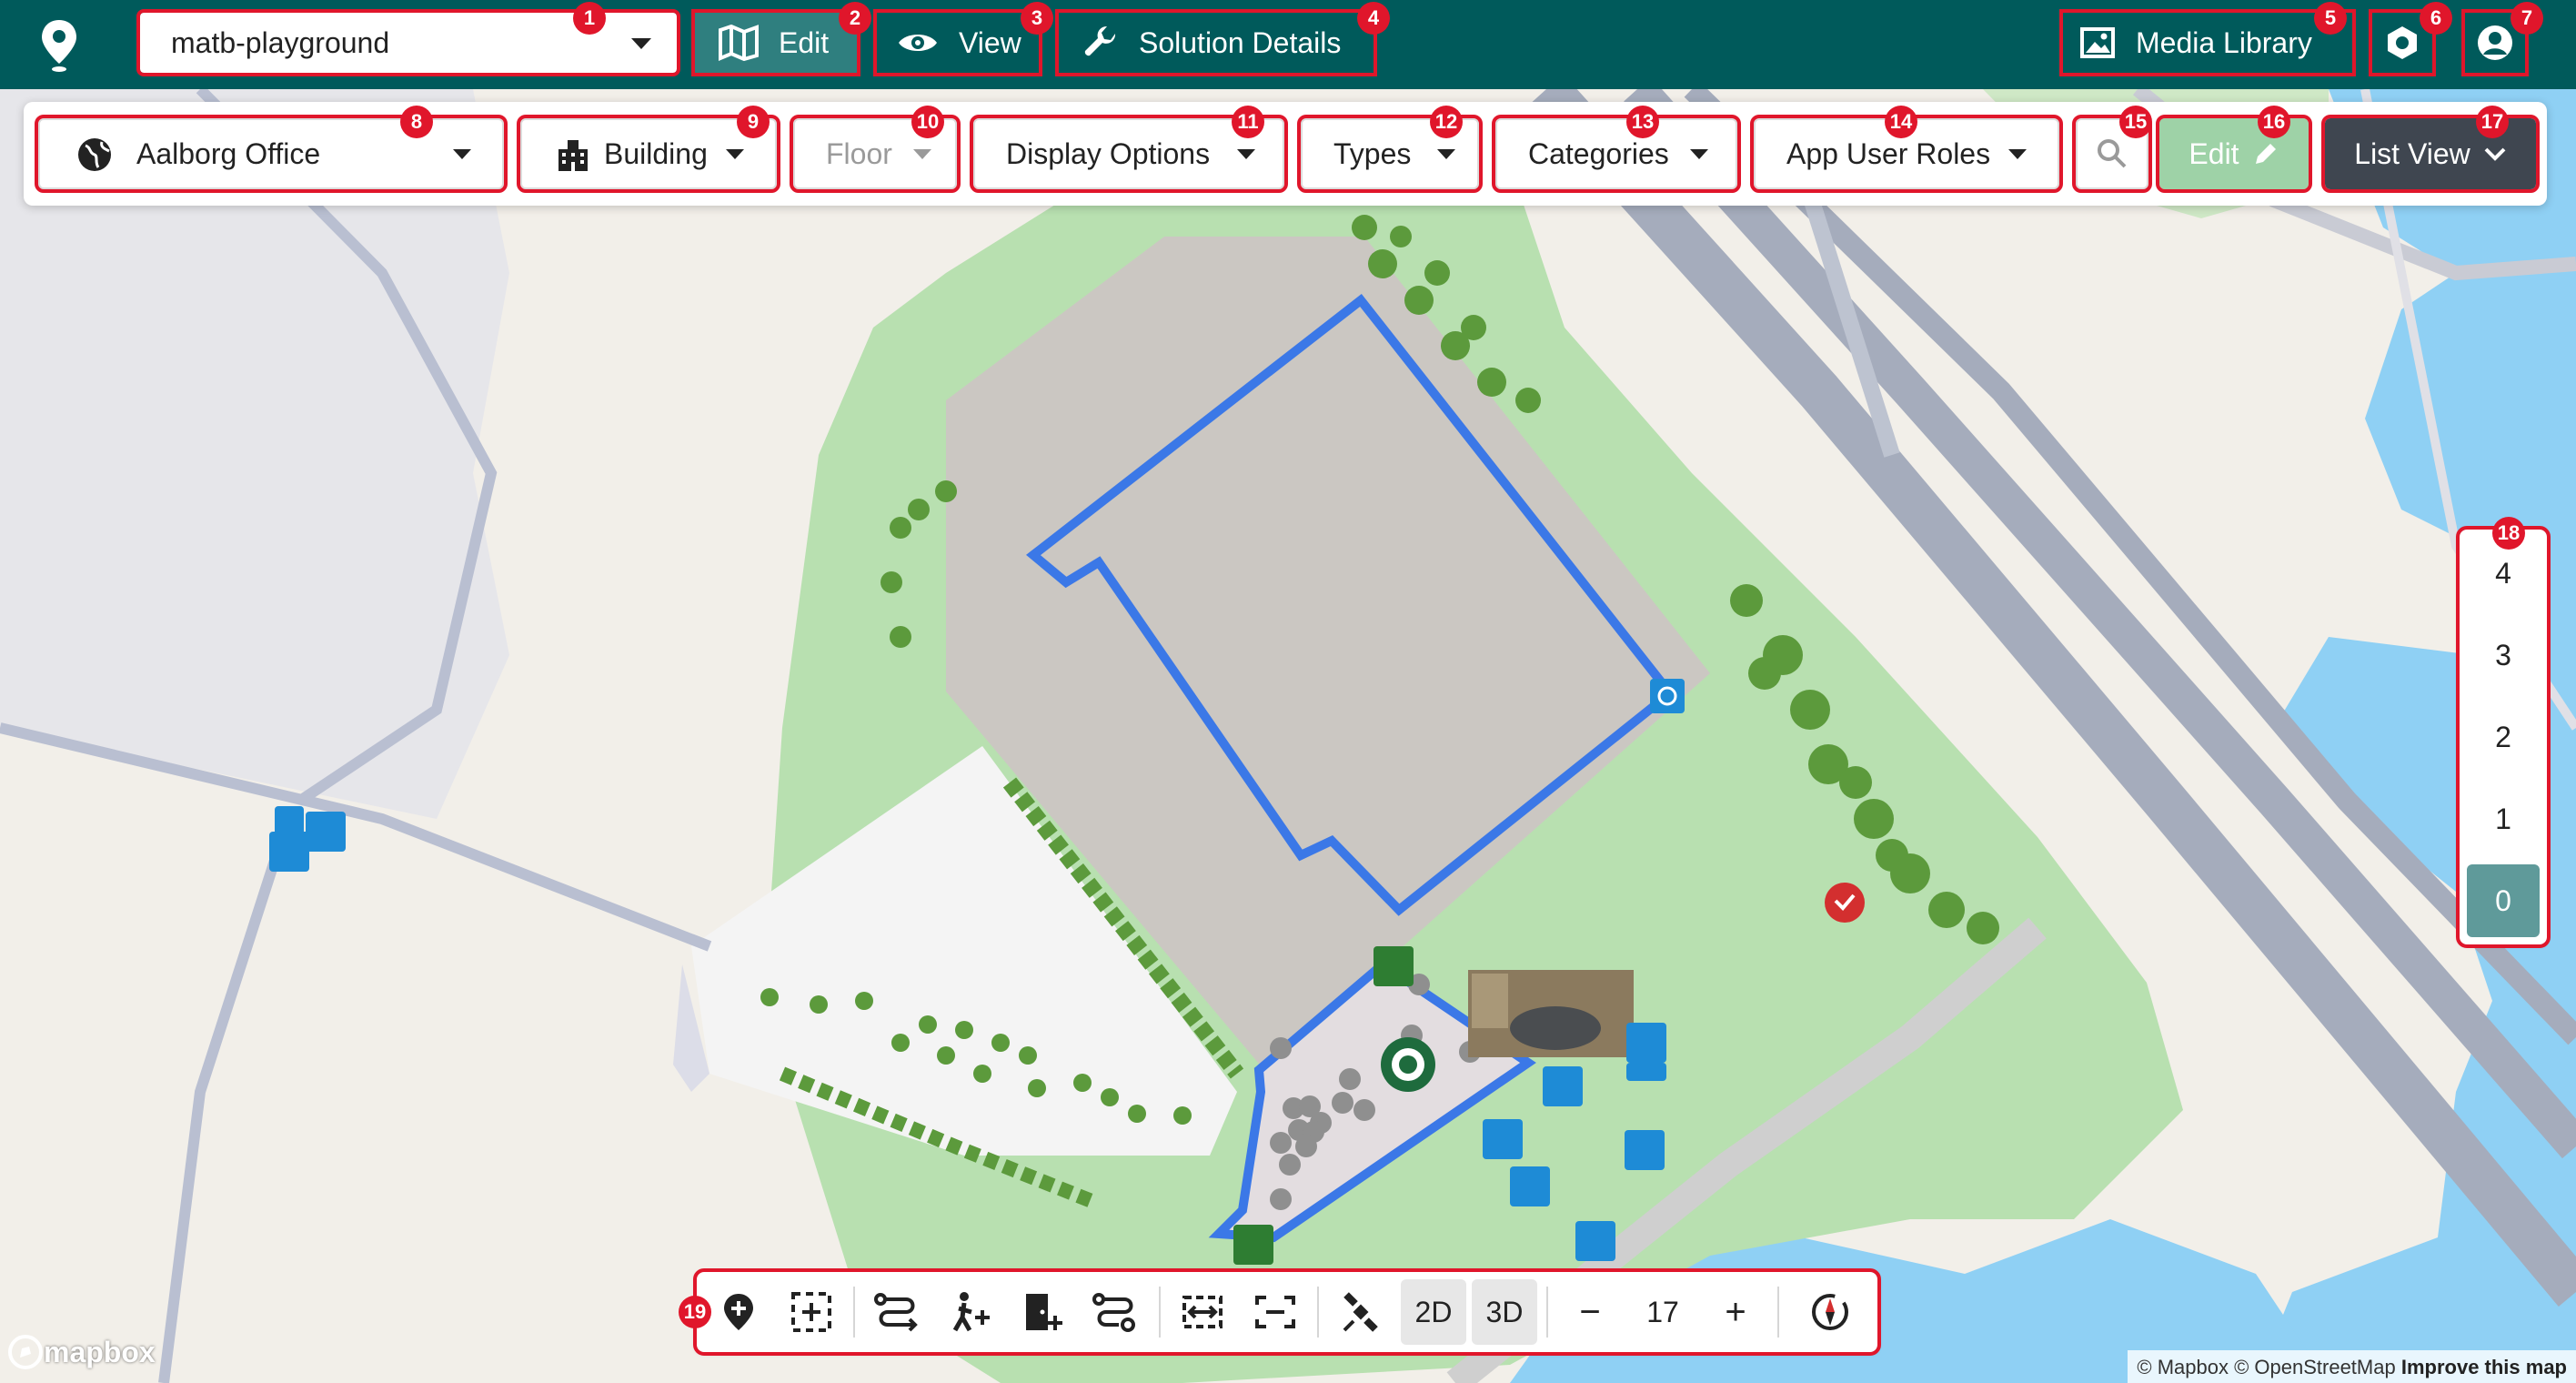 The width and height of the screenshot is (2576, 1383). Describe the element at coordinates (228, 153) in the screenshot. I see `venue-name: Aalborg Office` at that location.